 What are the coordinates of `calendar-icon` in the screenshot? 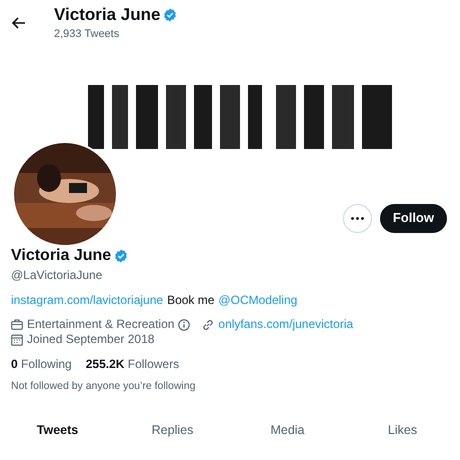 It's located at (17, 340).